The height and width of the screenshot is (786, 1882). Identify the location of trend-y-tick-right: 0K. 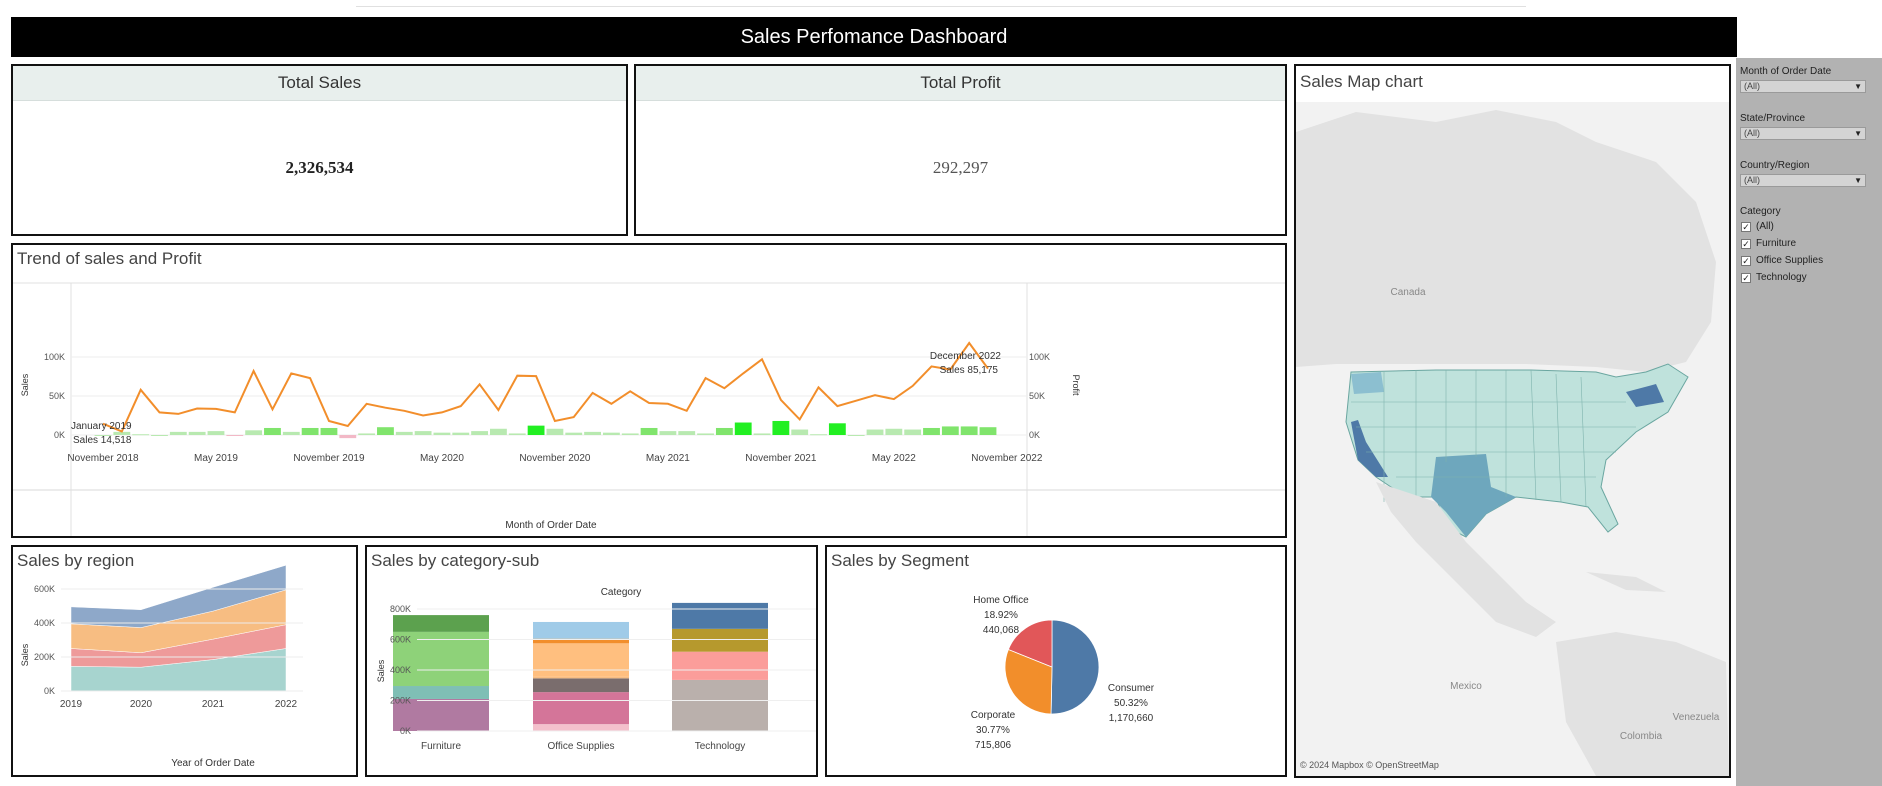
(1034, 435).